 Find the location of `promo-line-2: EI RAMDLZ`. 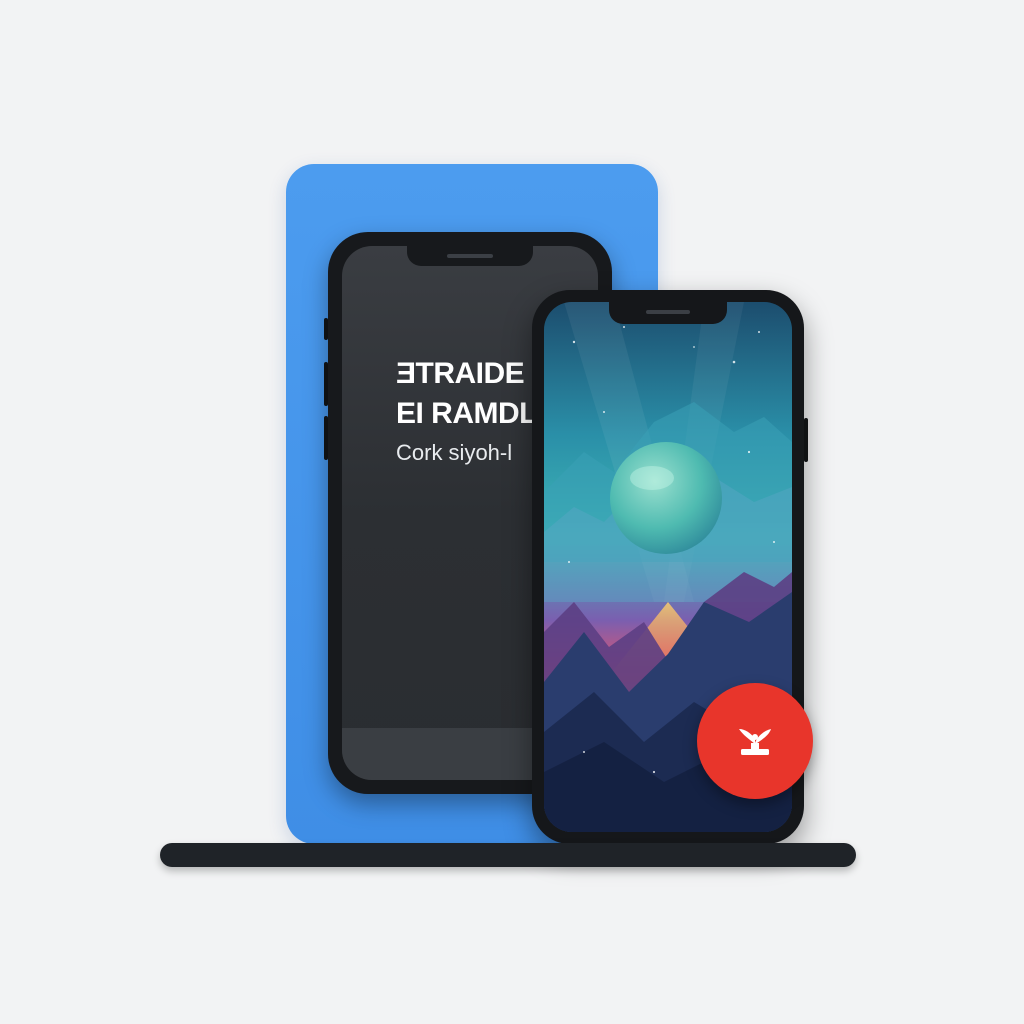

promo-line-2: EI RAMDLZ is located at coordinates (475, 413).